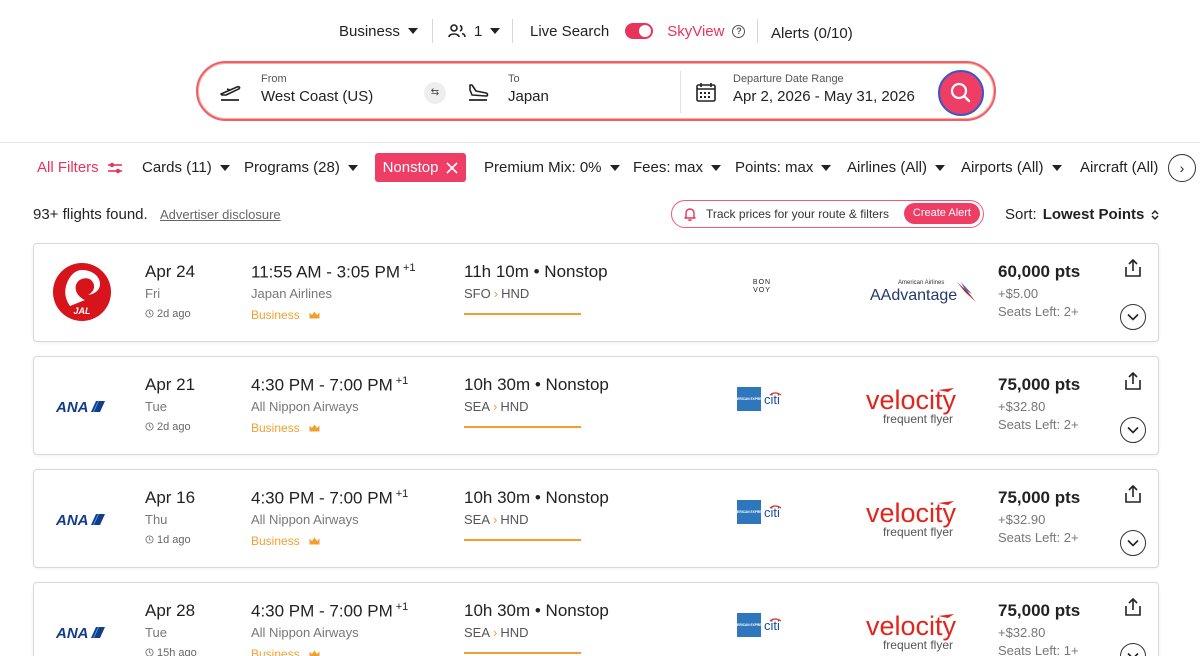 This screenshot has width=1200, height=656. Describe the element at coordinates (528, 96) in the screenshot. I see `to-value: Japan` at that location.